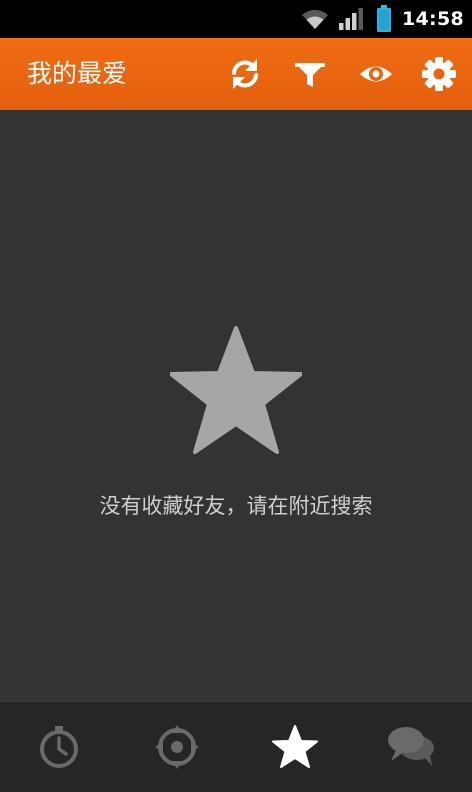 This screenshot has height=792, width=472. I want to click on filter-button, so click(310, 74).